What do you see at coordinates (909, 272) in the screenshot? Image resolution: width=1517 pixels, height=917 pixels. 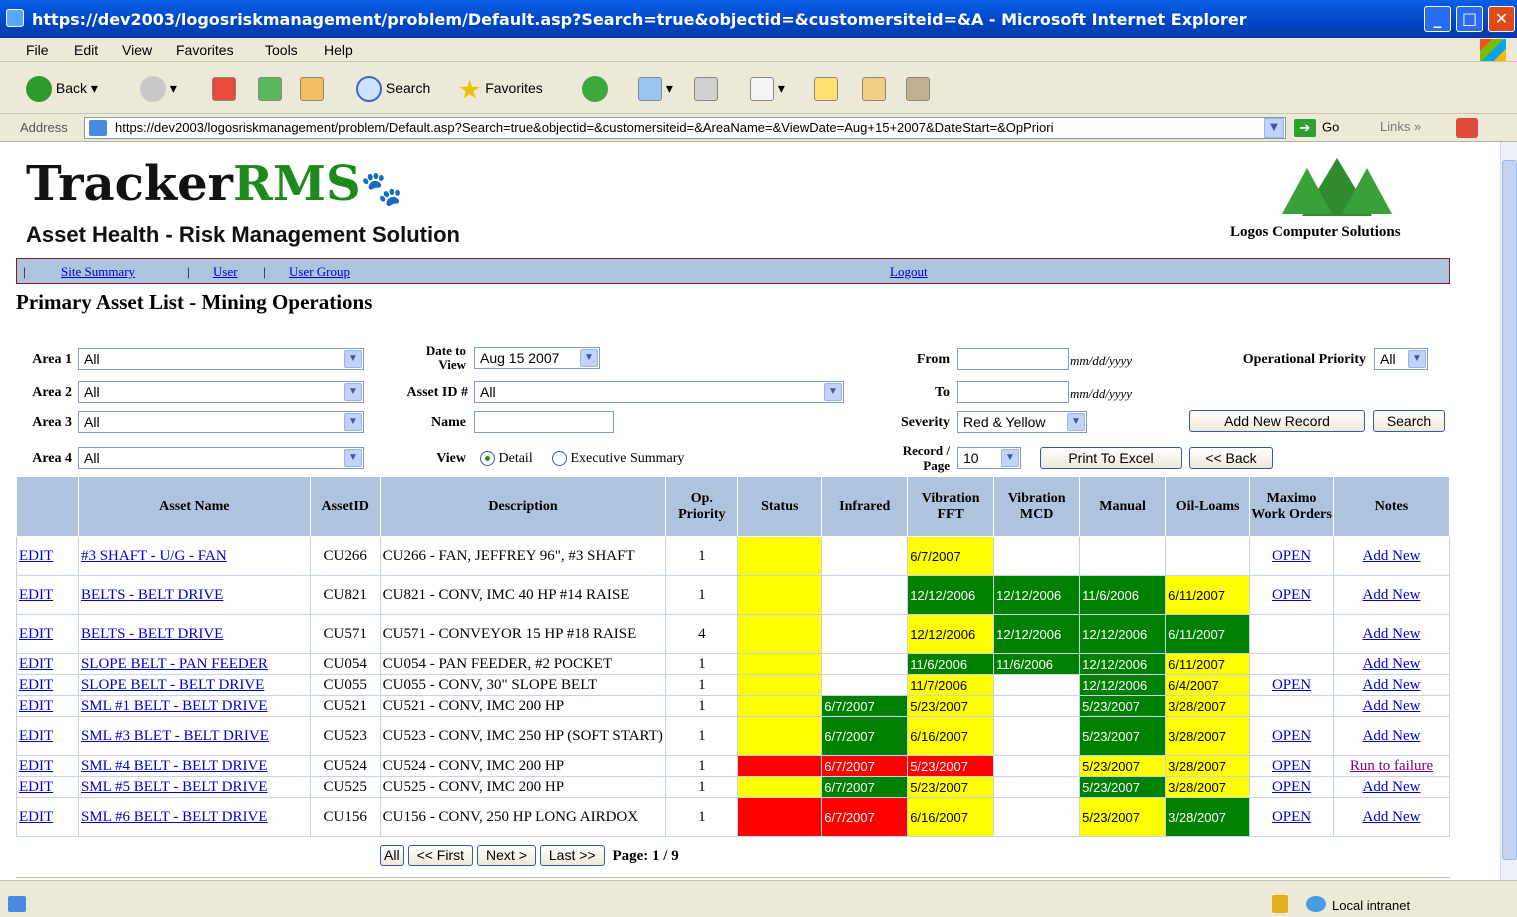 I see `nav-logout: Logout` at bounding box center [909, 272].